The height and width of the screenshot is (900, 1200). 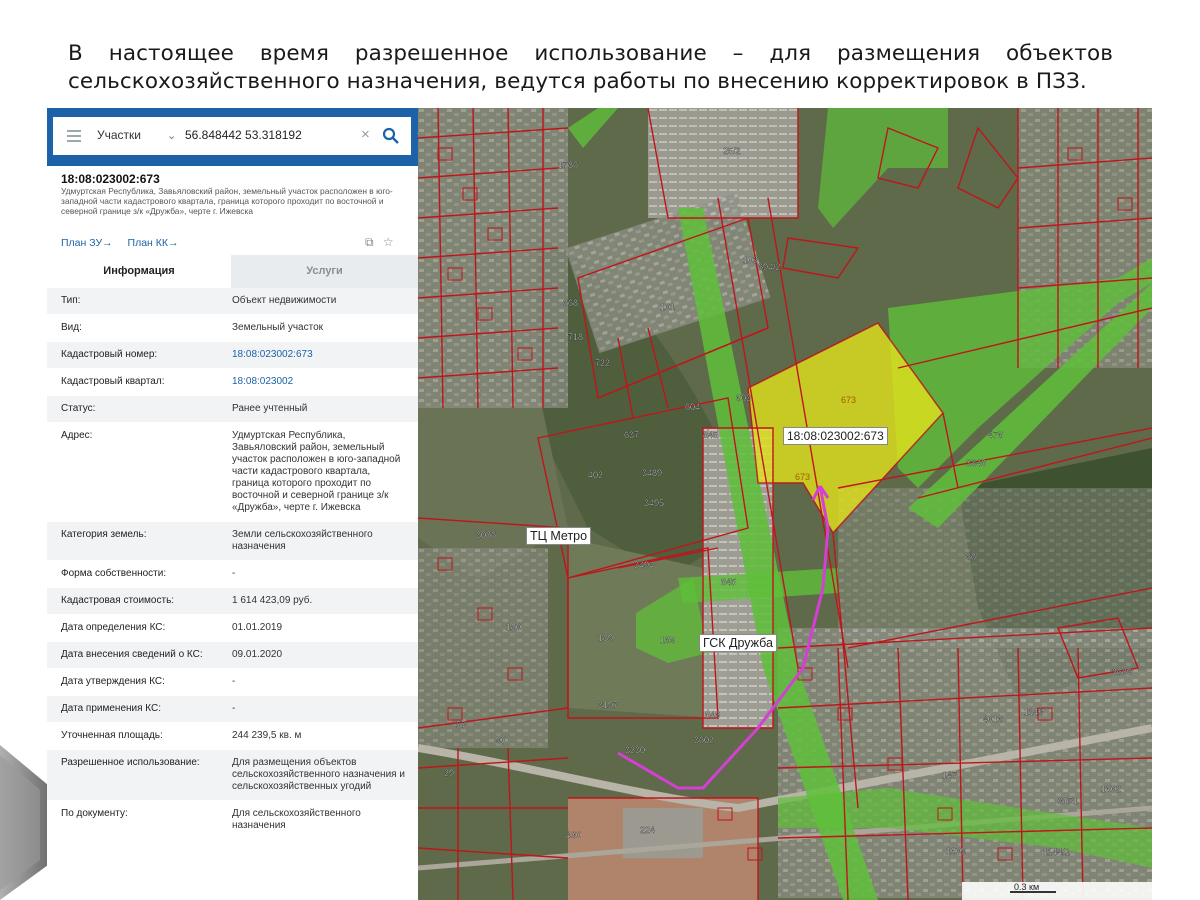 What do you see at coordinates (379, 242) in the screenshot?
I see `panel-tools: ⧉ ☆` at bounding box center [379, 242].